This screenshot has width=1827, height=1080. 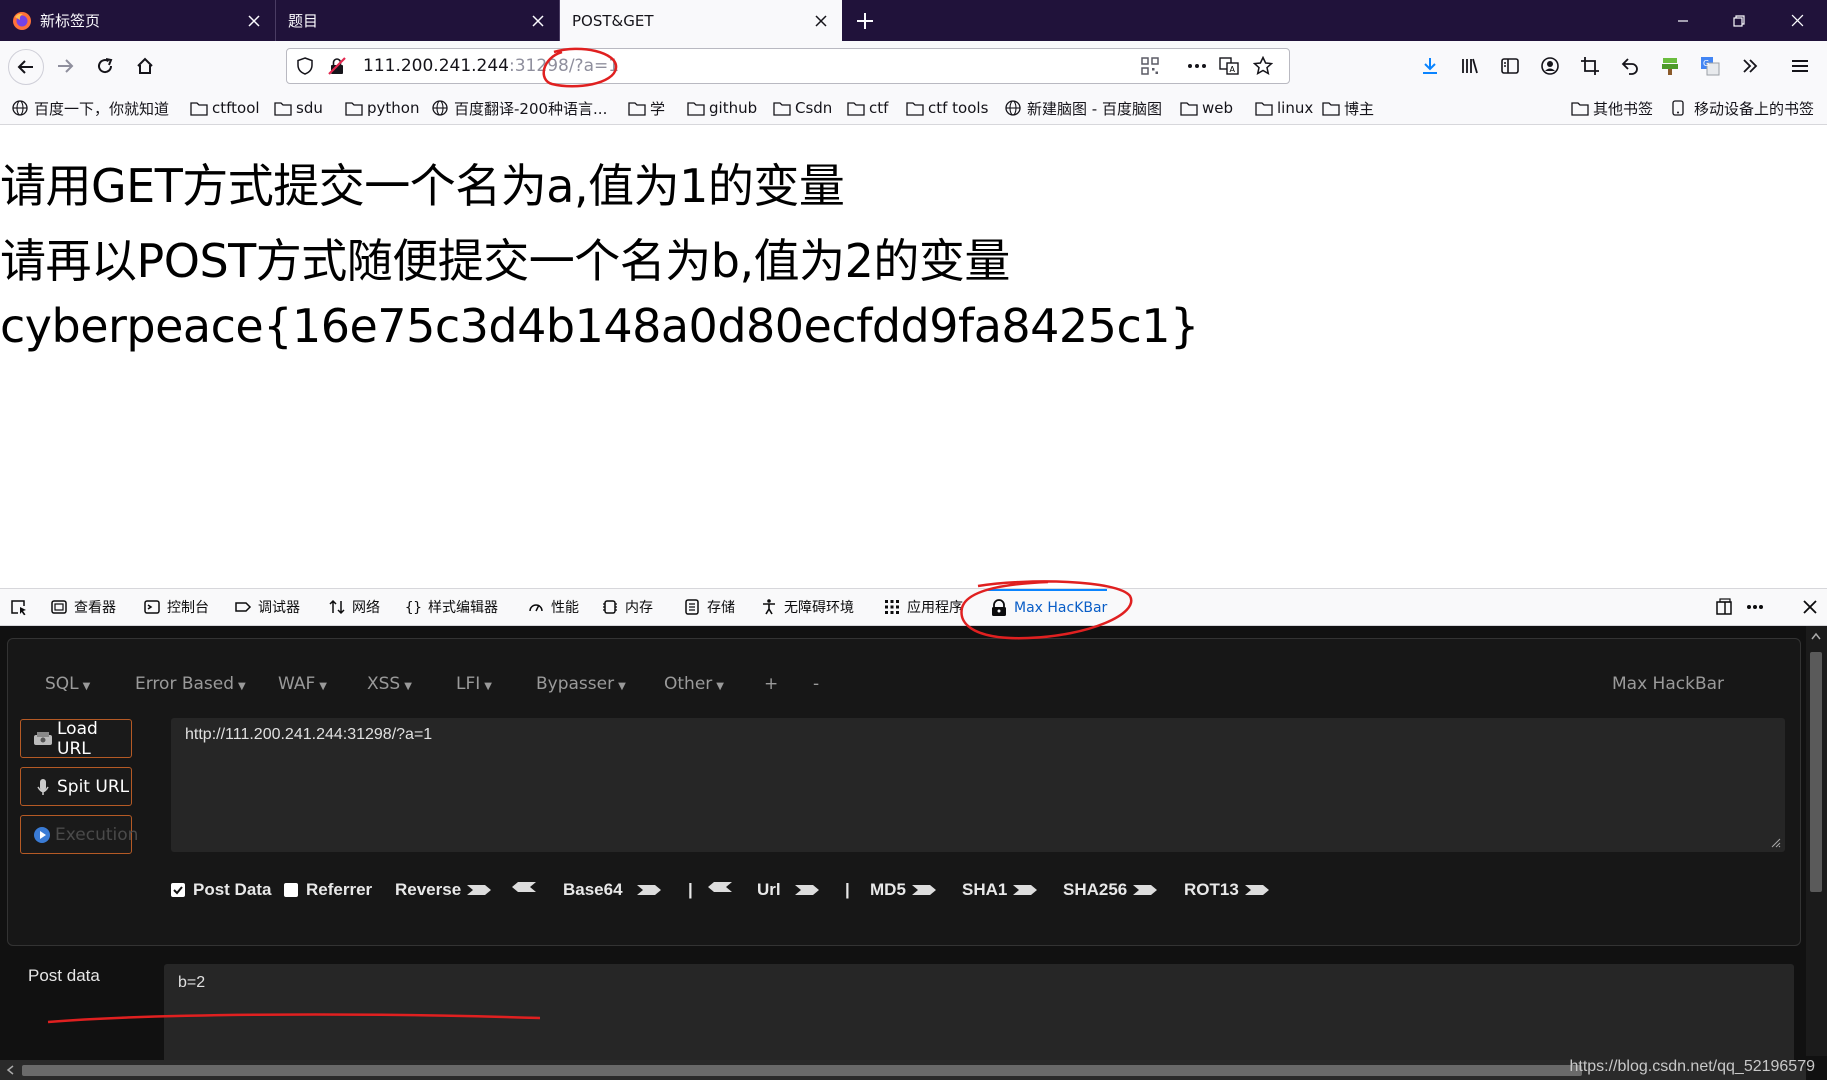 What do you see at coordinates (1227, 890) in the screenshot?
I see `rot13-button: ROT13` at bounding box center [1227, 890].